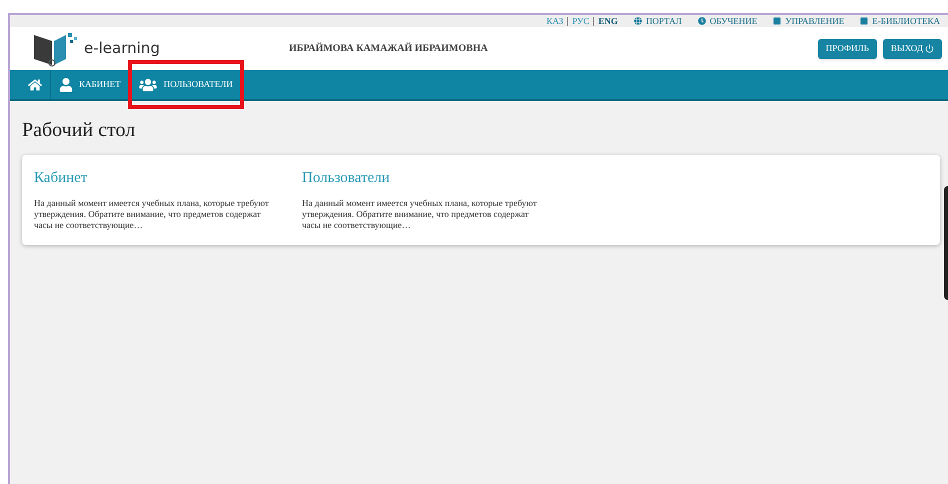 This screenshot has width=948, height=484. I want to click on top-link: УПРАВЛЕНИЕ, so click(814, 21).